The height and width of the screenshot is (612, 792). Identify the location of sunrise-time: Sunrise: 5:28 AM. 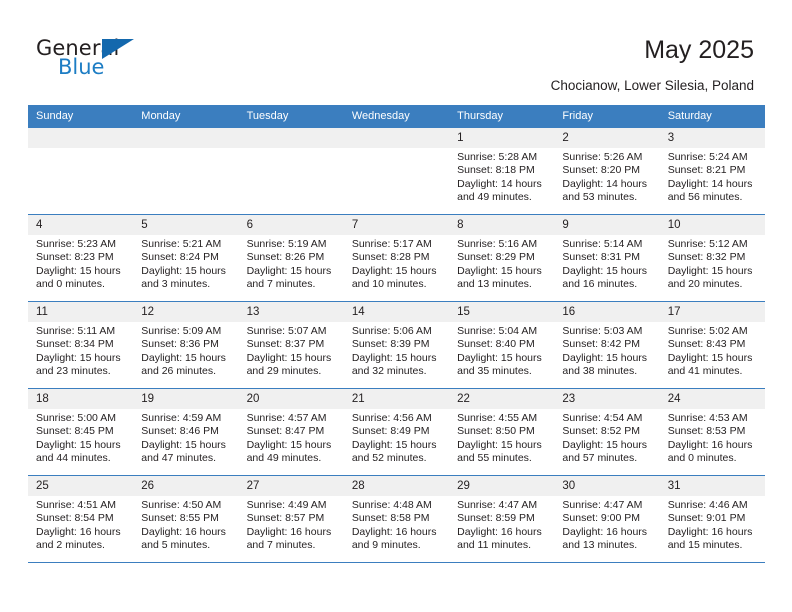
(497, 157).